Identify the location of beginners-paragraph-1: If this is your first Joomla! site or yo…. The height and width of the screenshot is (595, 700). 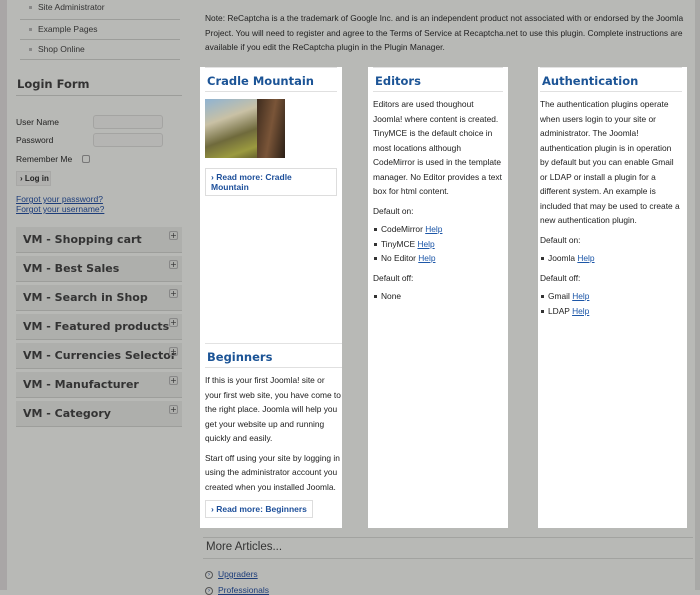
(273, 409).